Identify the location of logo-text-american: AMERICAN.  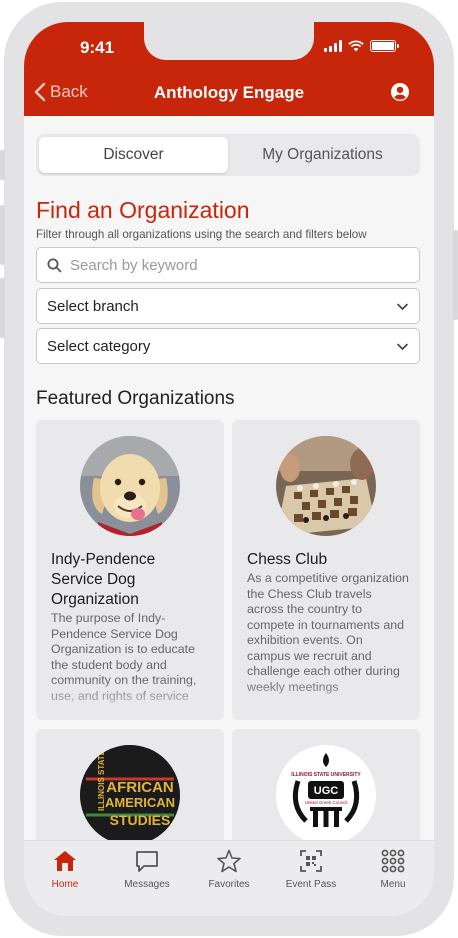
(140, 802).